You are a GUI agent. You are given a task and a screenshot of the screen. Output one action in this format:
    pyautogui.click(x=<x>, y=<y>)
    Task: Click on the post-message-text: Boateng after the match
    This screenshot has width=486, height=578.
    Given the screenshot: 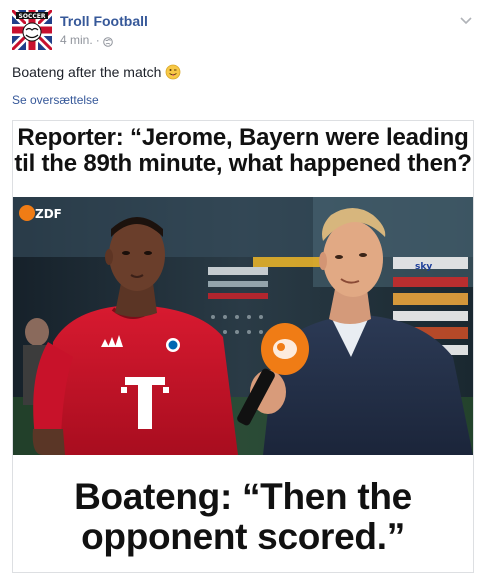 What is the action you would take?
    pyautogui.click(x=87, y=72)
    